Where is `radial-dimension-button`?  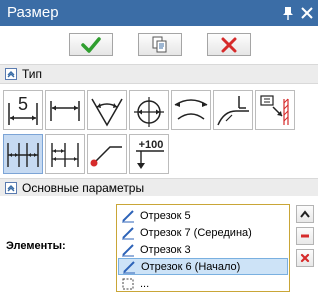
radial-dimension-button is located at coordinates (149, 110).